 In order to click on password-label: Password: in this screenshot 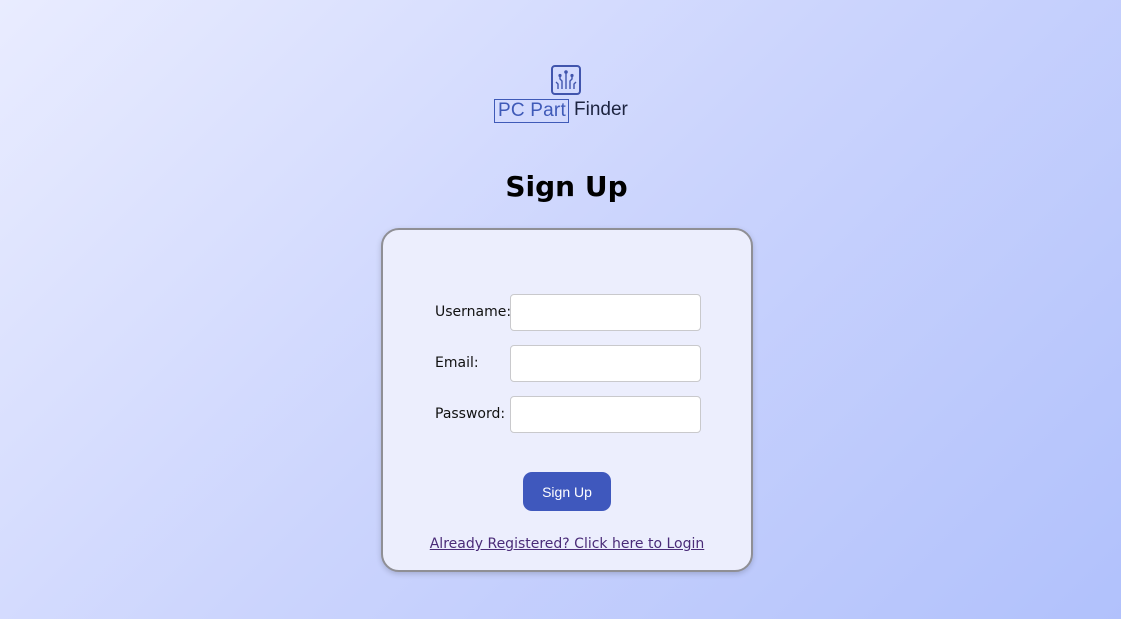, I will do `click(470, 414)`.